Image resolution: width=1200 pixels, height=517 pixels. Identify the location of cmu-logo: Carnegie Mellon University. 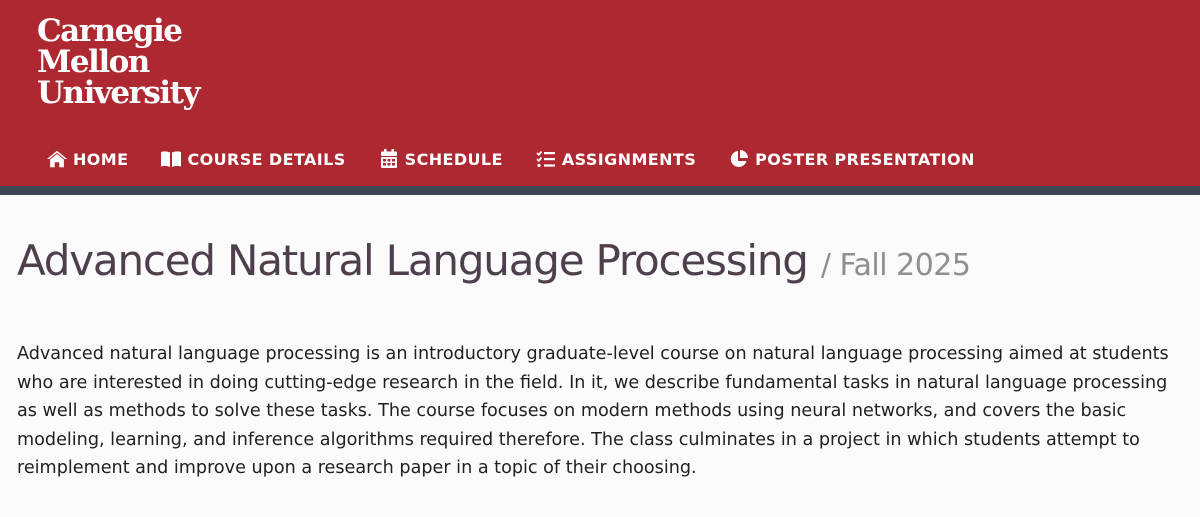
(118, 62).